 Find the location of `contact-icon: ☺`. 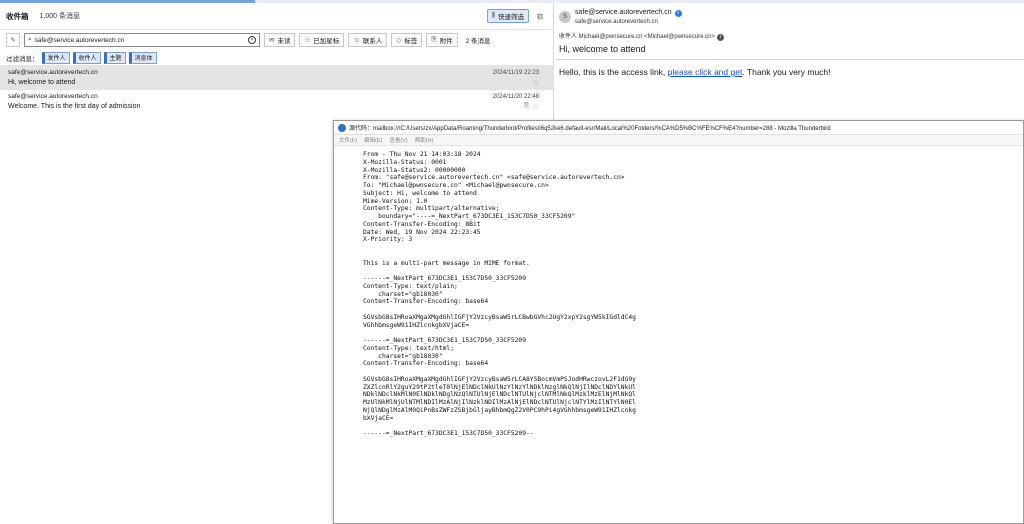

contact-icon: ☺ is located at coordinates (356, 40).